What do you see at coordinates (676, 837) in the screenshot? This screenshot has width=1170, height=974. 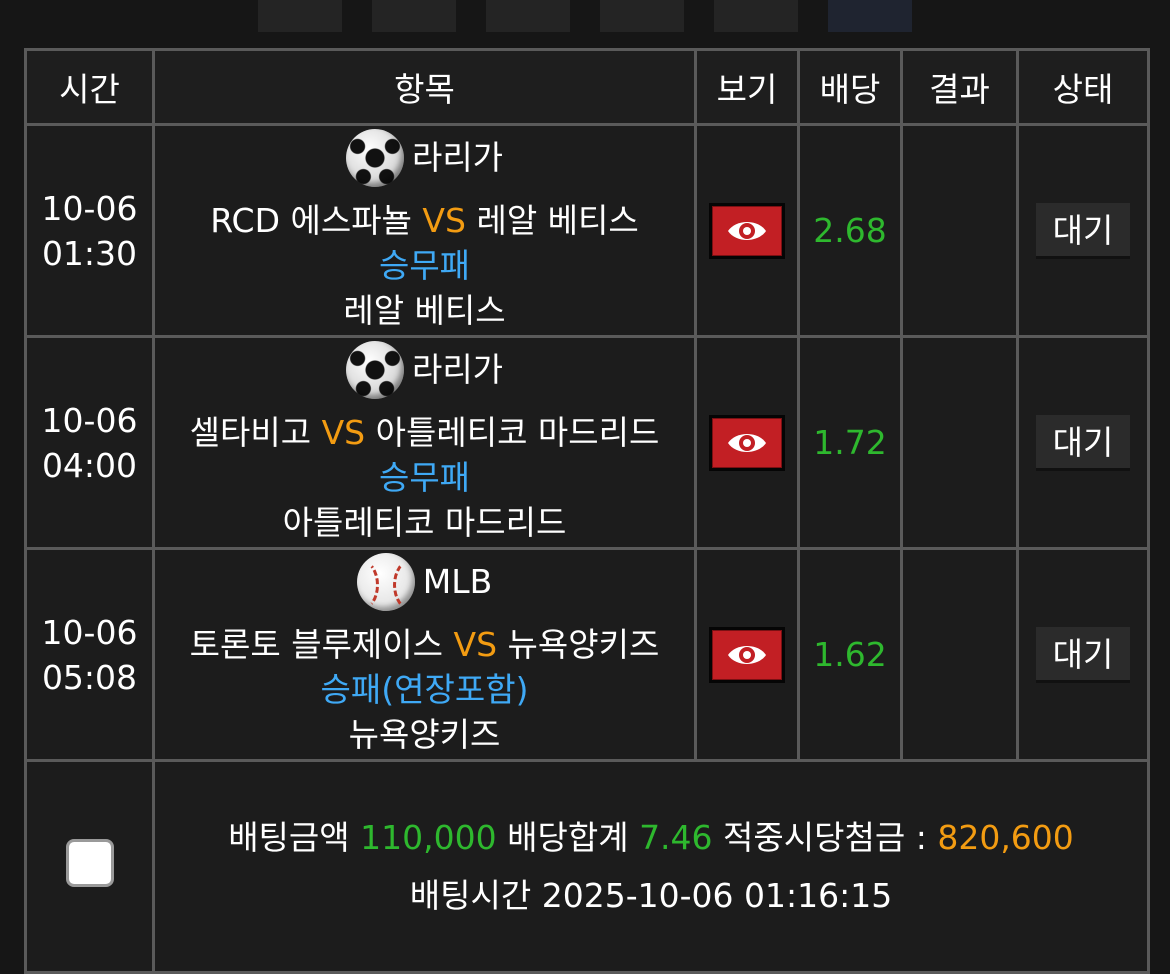 I see `odds-total: 7.46` at bounding box center [676, 837].